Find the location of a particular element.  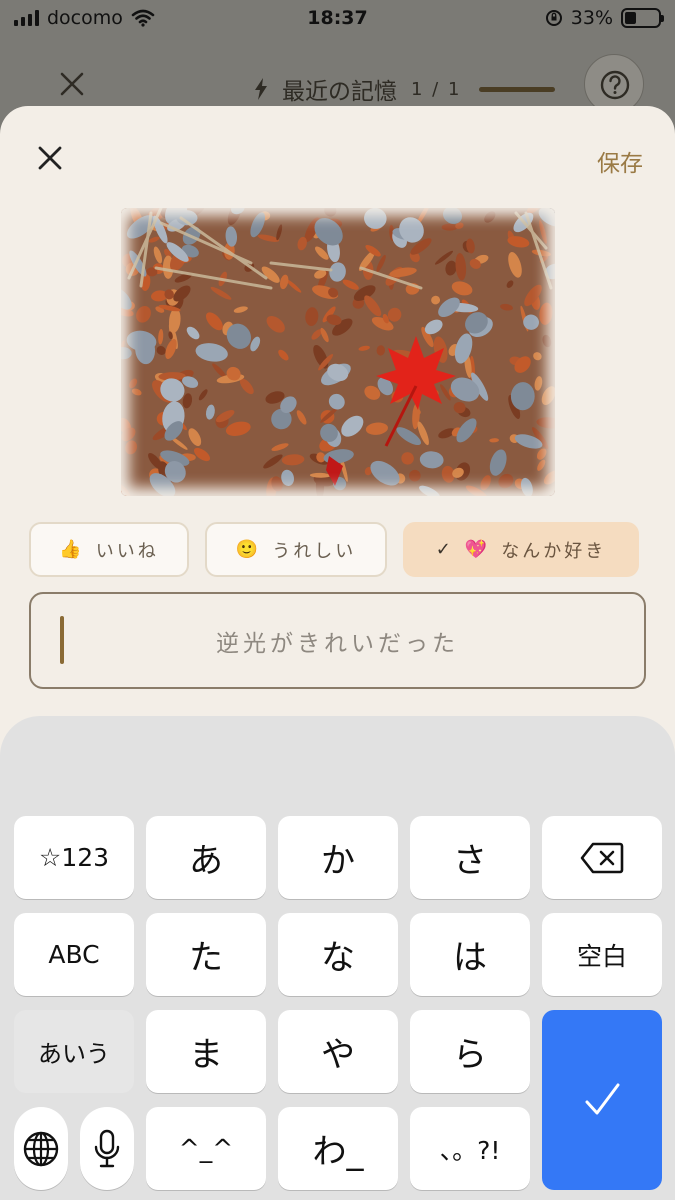

key-sa: さ is located at coordinates (470, 857).